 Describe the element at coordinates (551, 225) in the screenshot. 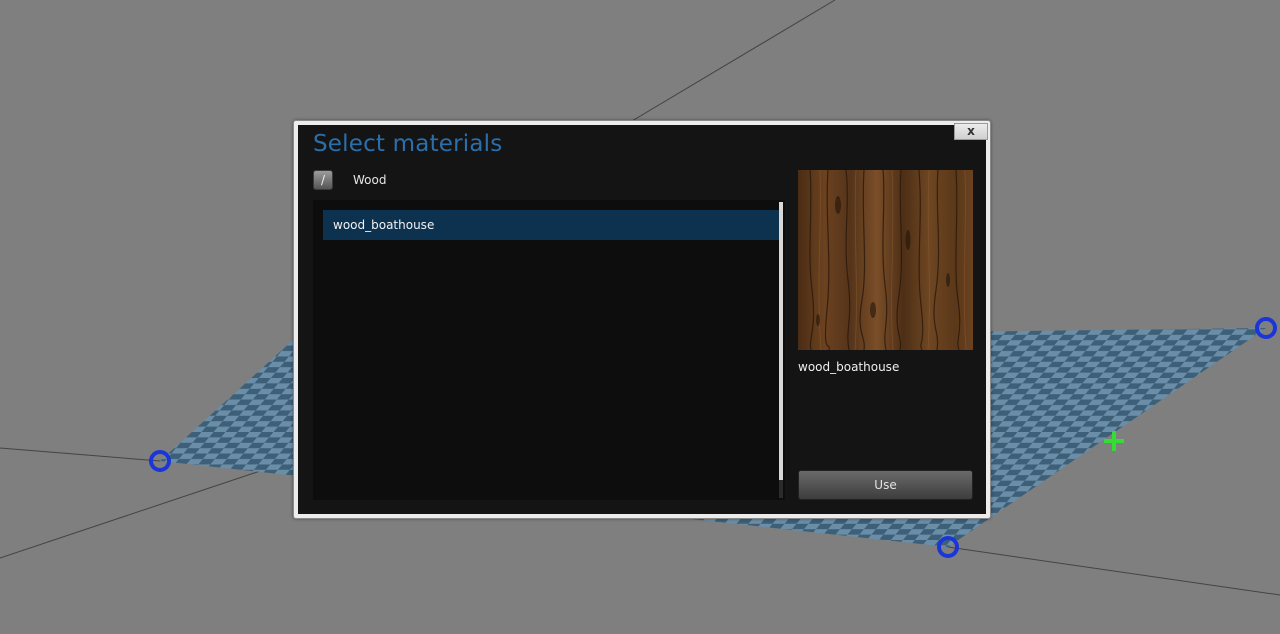

I see `material-list-item: wood_boathouse` at that location.